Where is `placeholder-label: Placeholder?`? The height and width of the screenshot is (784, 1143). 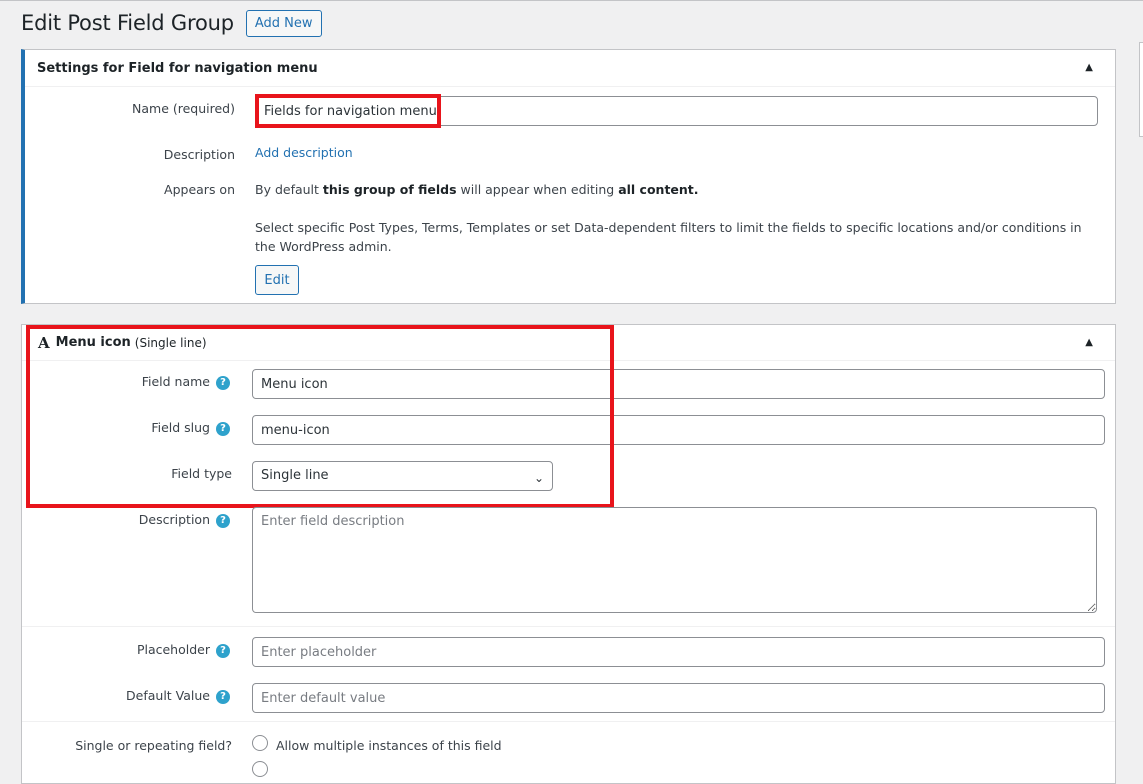
placeholder-label: Placeholder? is located at coordinates (126, 650).